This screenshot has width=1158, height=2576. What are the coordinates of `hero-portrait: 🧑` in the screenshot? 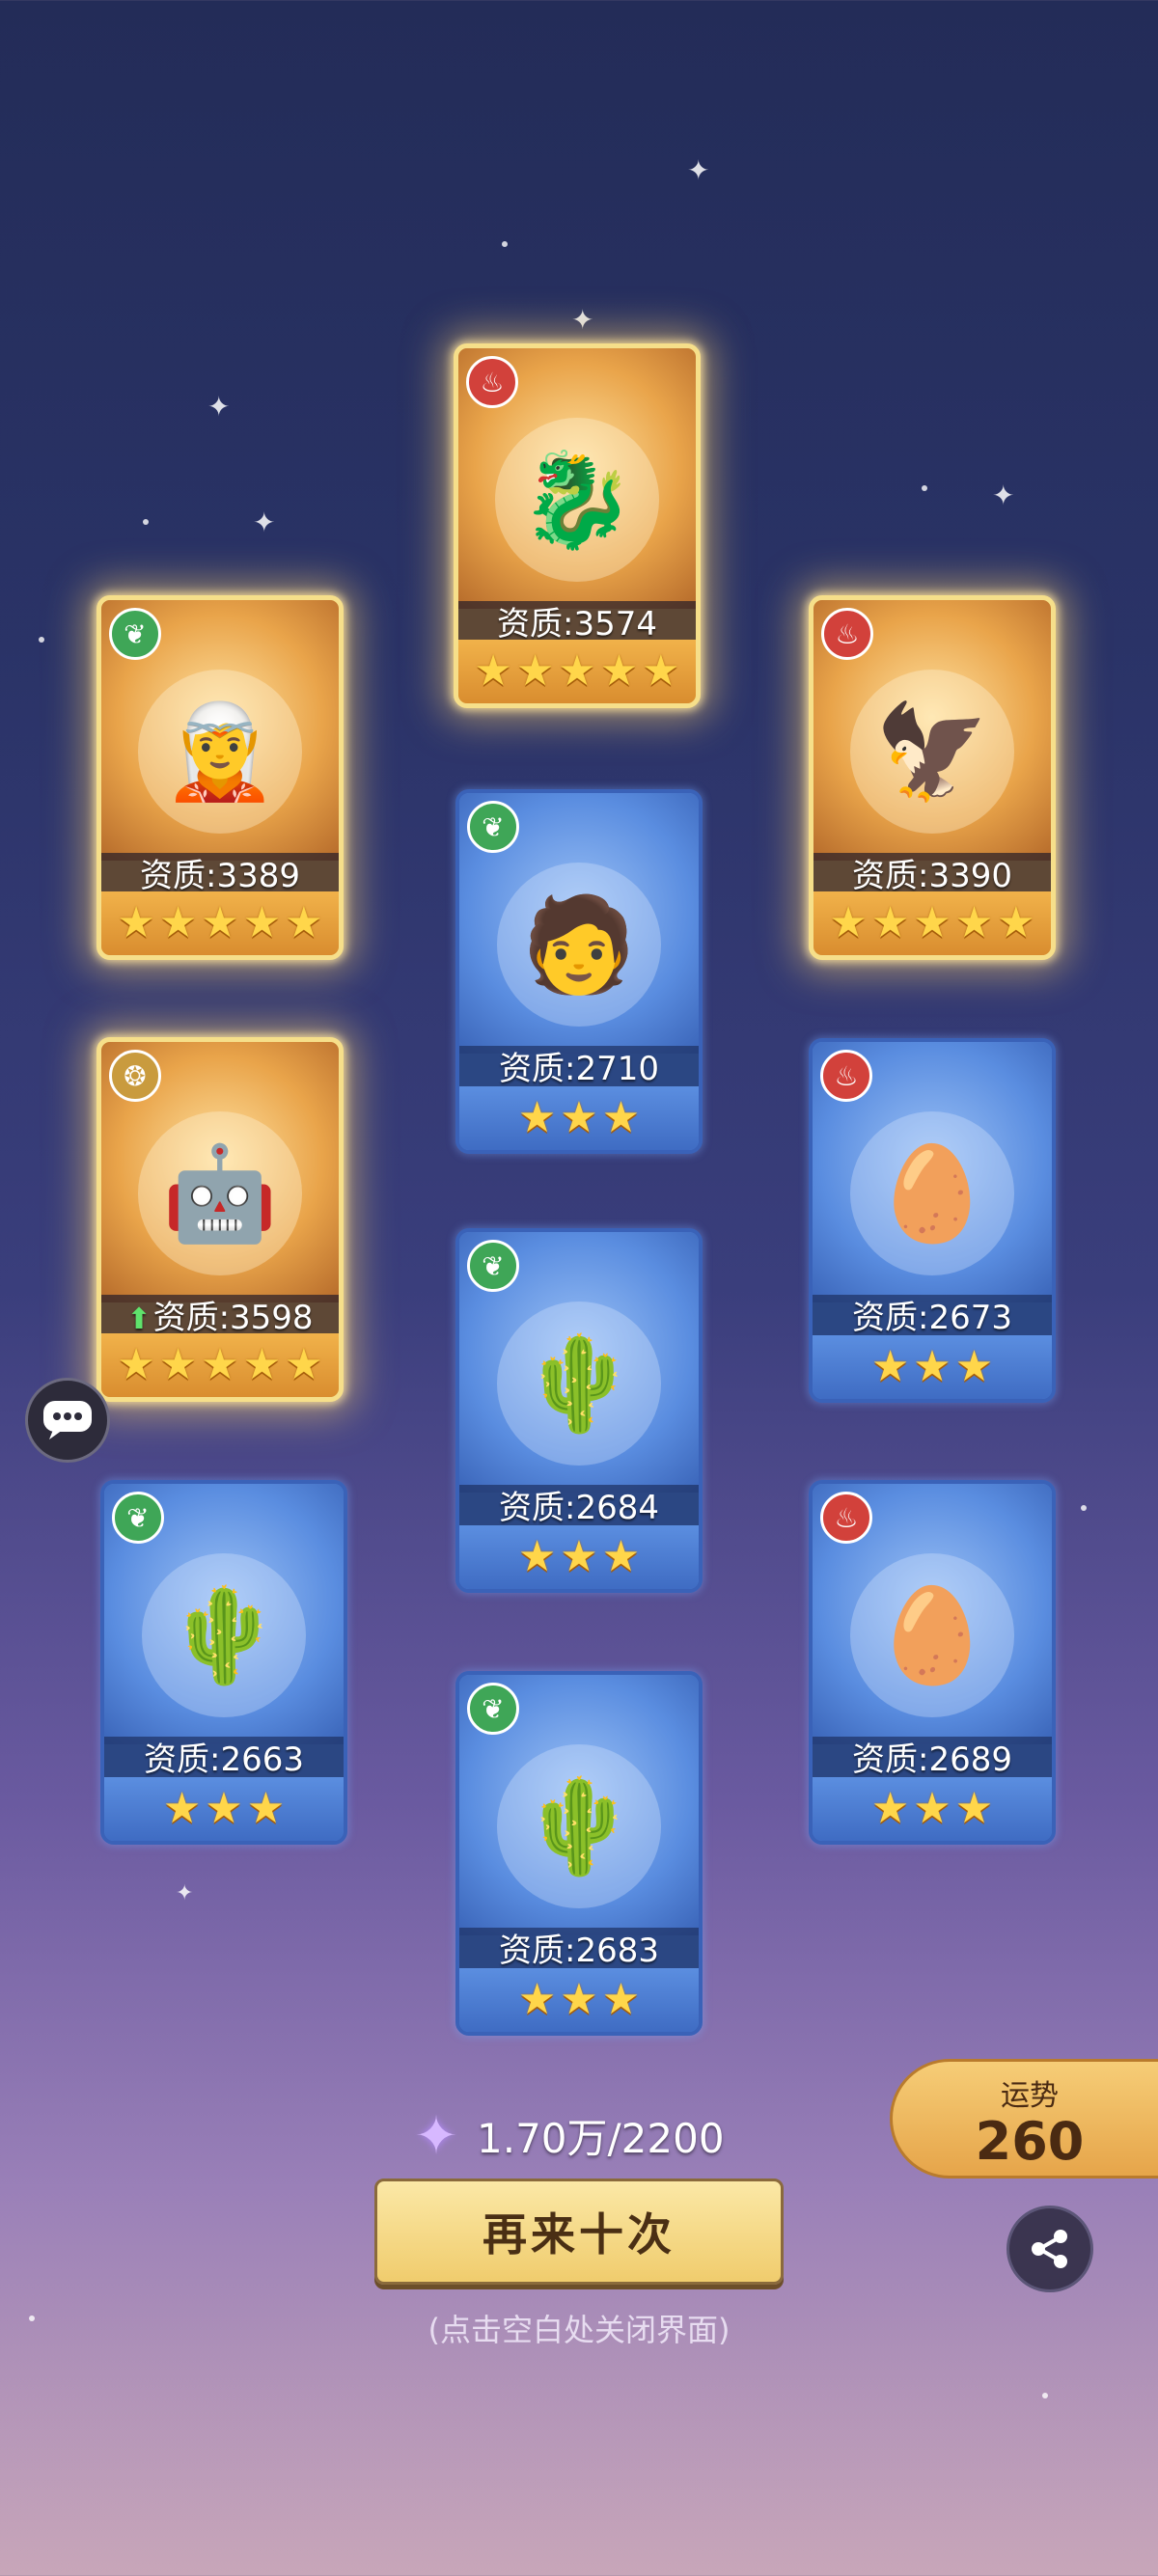 It's located at (579, 944).